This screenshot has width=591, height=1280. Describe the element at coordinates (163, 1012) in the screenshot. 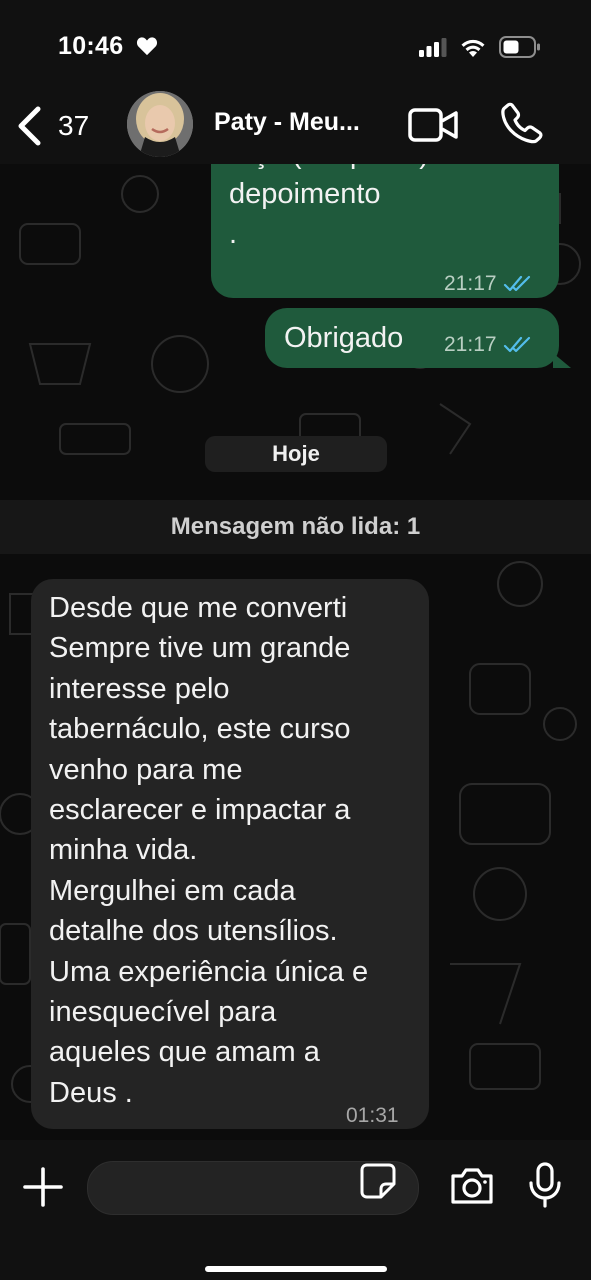

I see `message-line: inesquecível para` at that location.